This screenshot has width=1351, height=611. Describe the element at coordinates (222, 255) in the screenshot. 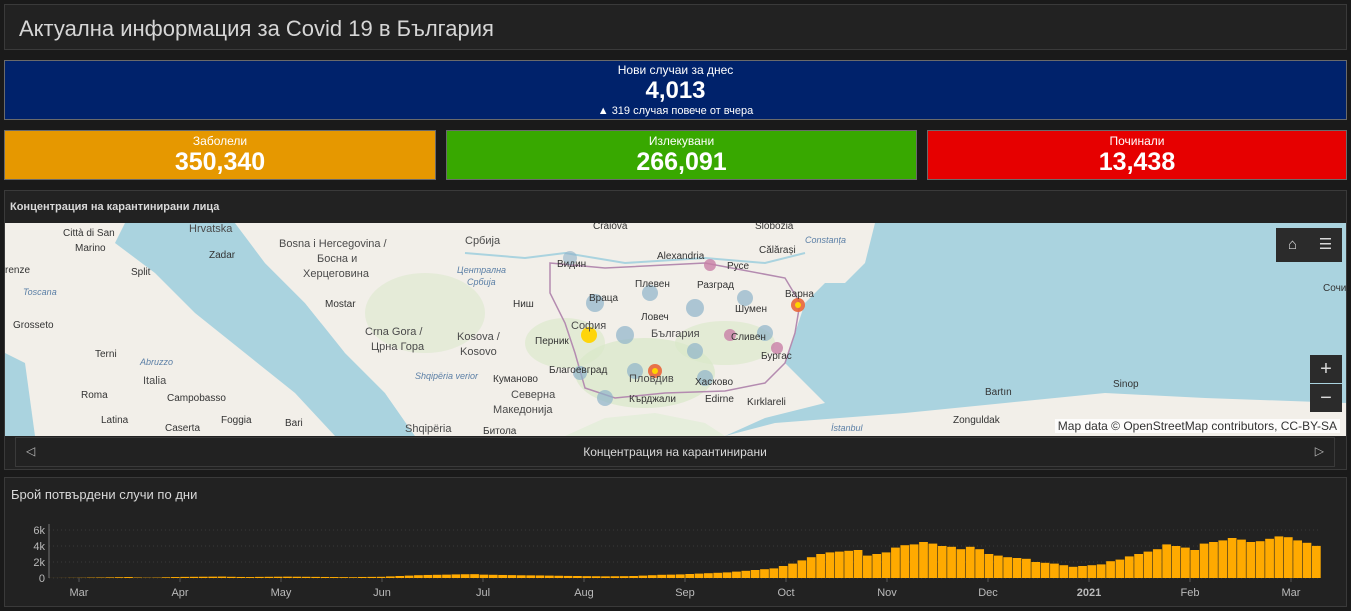

I see `map-label: Zadar` at that location.